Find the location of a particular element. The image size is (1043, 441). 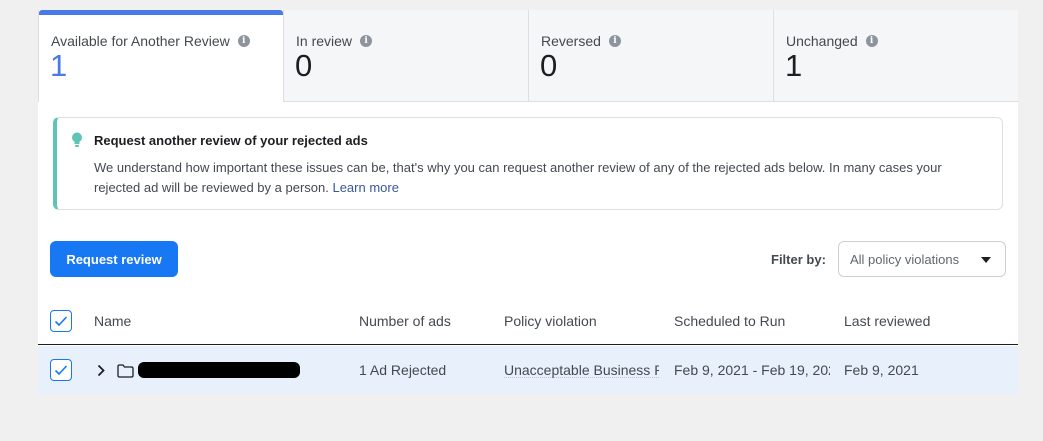

tab-label: In review is located at coordinates (324, 41).